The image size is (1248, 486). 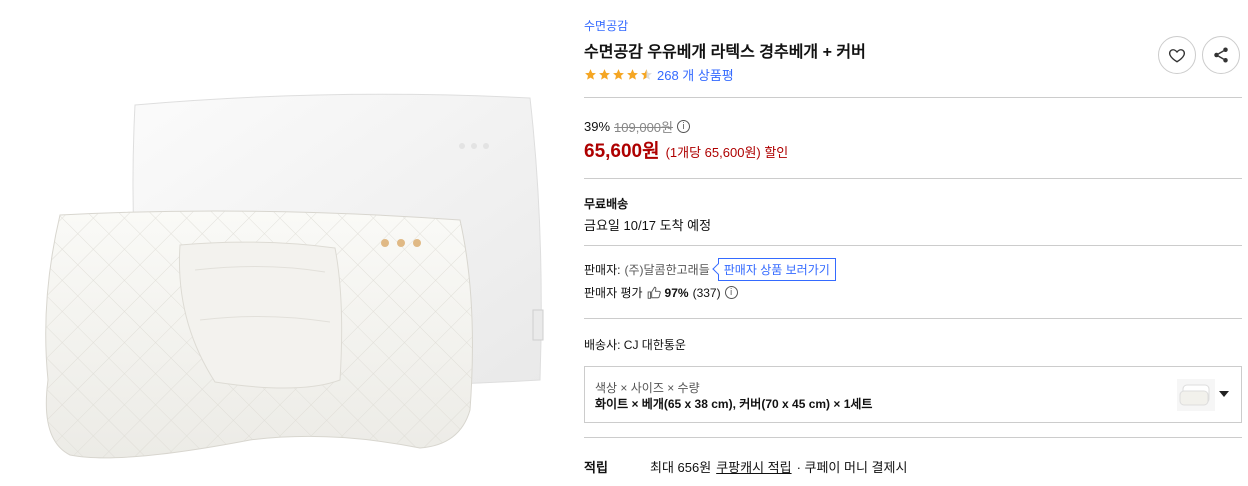 What do you see at coordinates (727, 152) in the screenshot?
I see `unit-price: (1개당 65,600원) 할인` at bounding box center [727, 152].